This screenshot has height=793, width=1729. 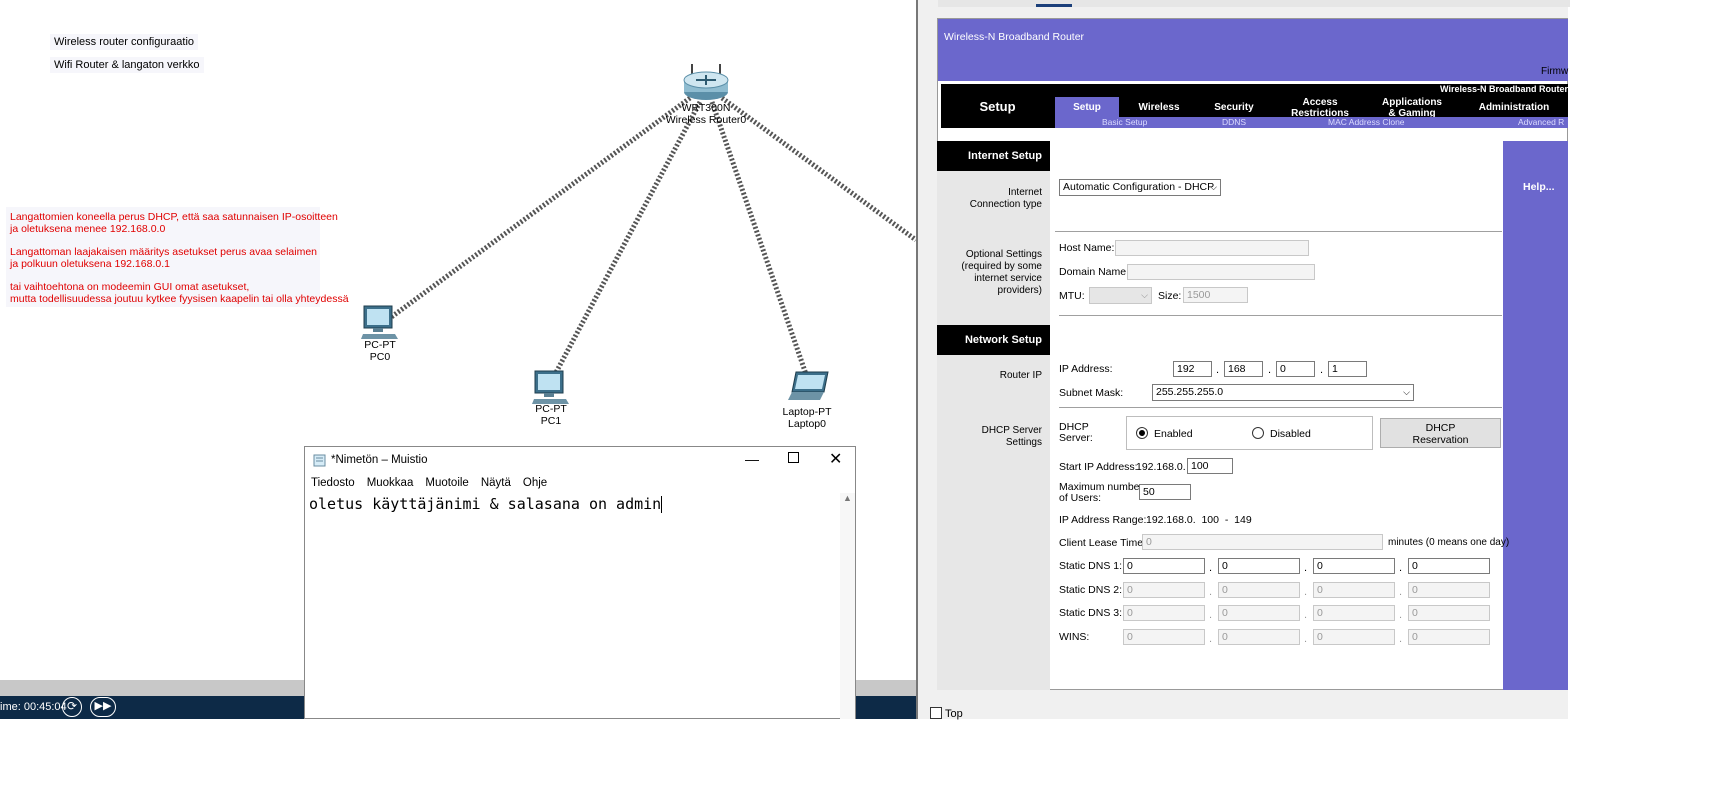 I want to click on tab-applications-gaming: Applications & Gaming, so click(x=1412, y=108).